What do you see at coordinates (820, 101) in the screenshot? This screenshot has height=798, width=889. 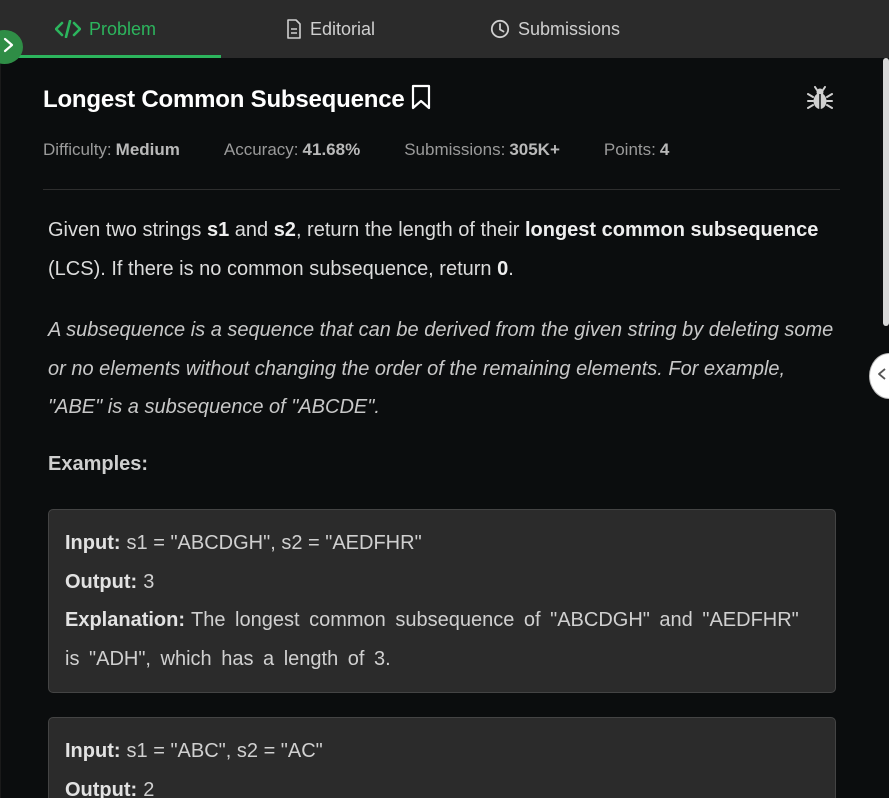 I see `bug-icon` at bounding box center [820, 101].